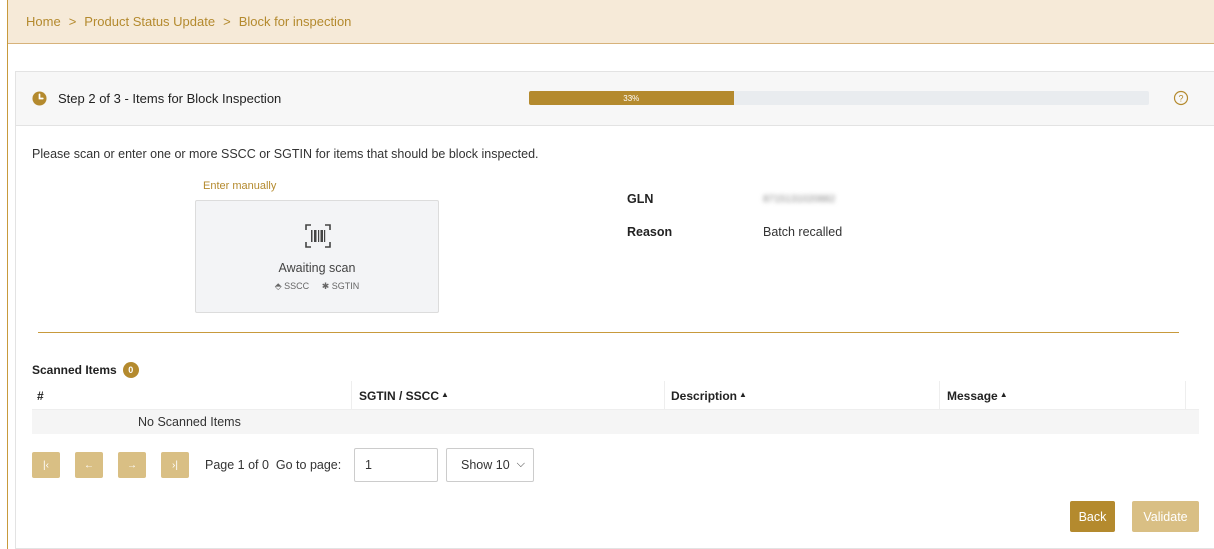 This screenshot has height=549, width=1214. Describe the element at coordinates (520, 464) in the screenshot. I see `chevron-down-icon: ⌵` at that location.